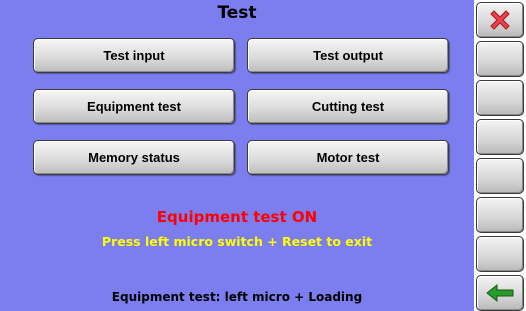 This screenshot has height=311, width=526. I want to click on memory-status-button: Memory status, so click(134, 157).